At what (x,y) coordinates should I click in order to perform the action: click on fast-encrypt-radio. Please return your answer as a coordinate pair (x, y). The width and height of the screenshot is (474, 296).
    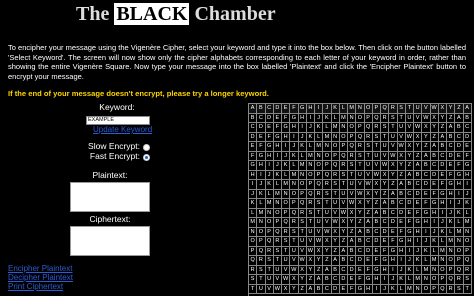
    Looking at the image, I should click on (146, 157).